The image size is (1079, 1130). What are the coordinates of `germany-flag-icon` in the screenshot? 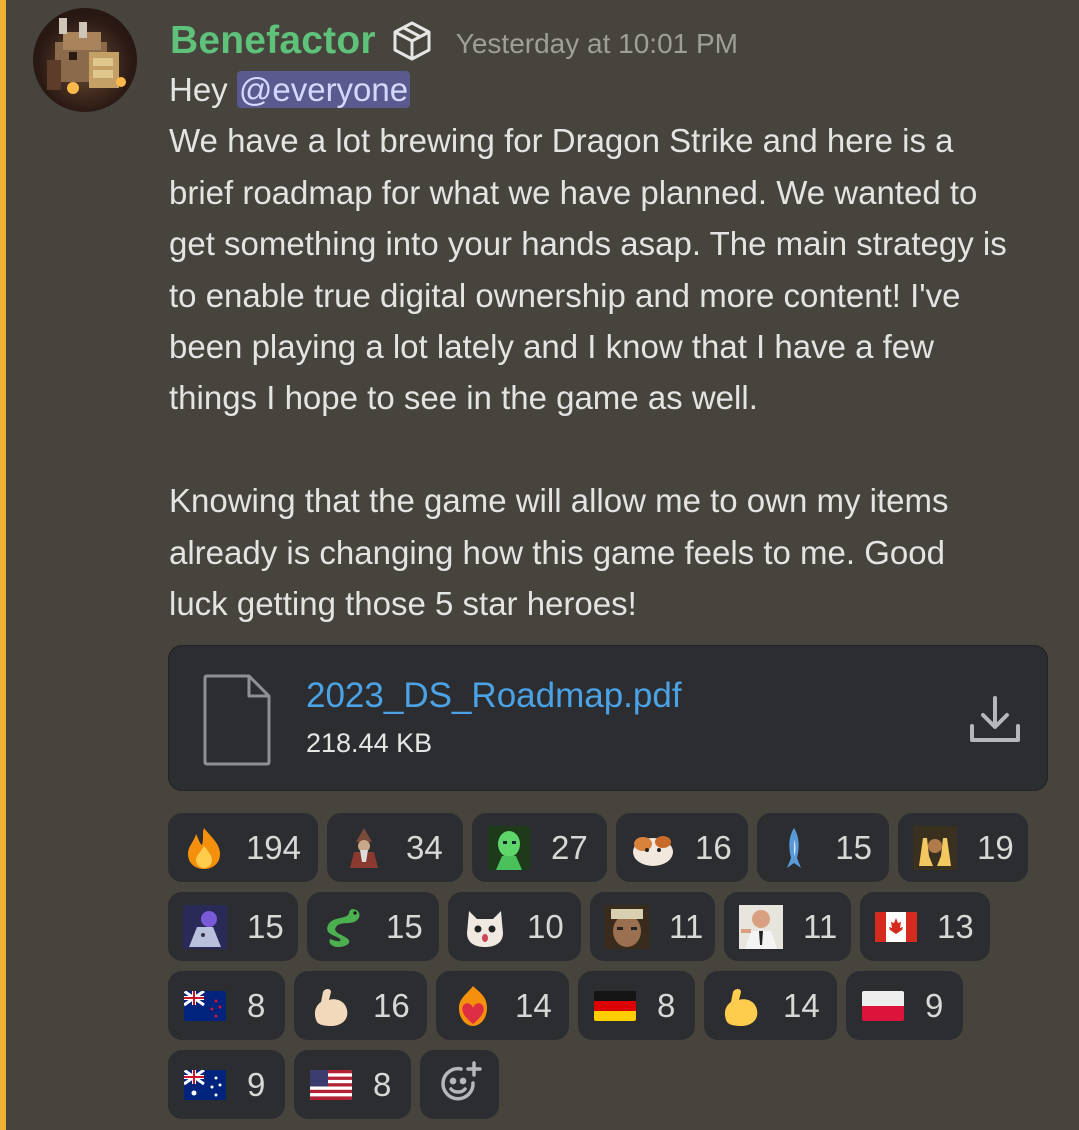 It's located at (615, 1006).